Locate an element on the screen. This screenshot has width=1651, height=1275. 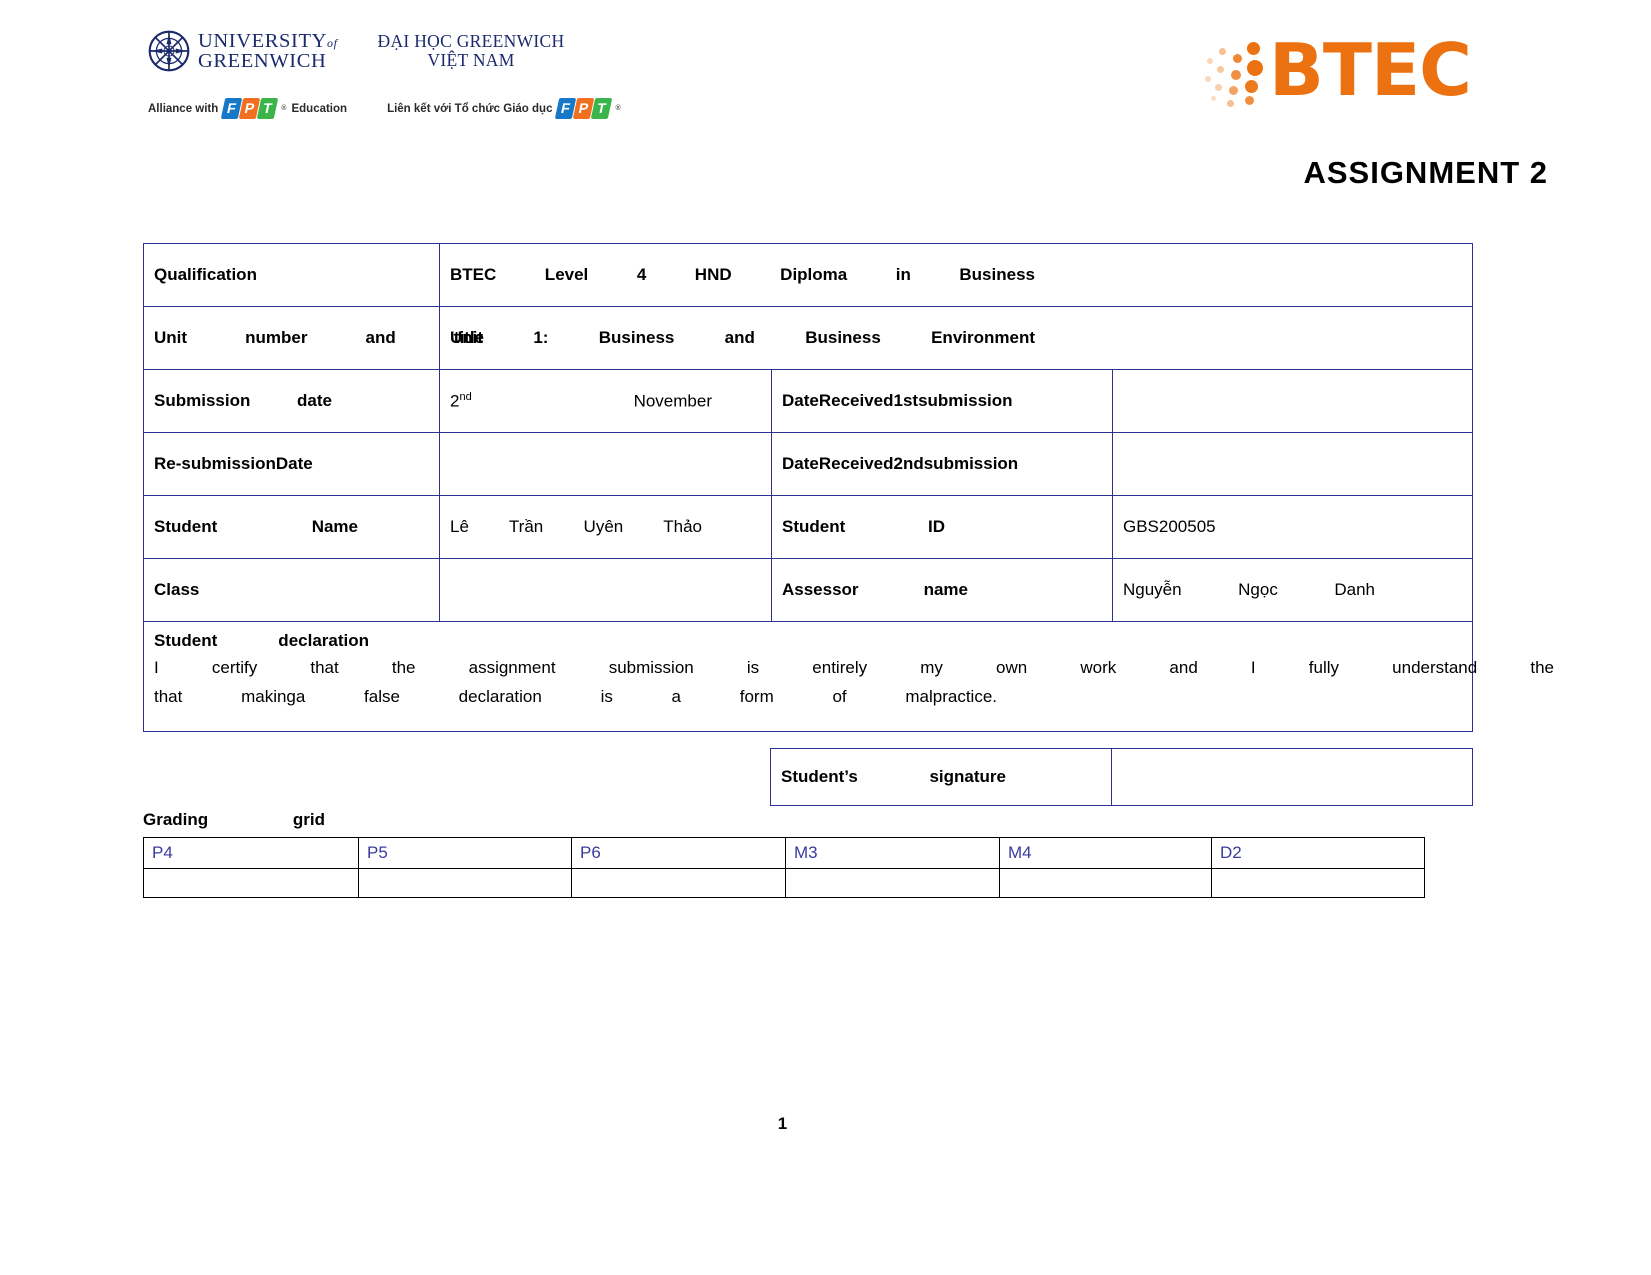
fpt-logo-icon: F P T is located at coordinates (250, 108).